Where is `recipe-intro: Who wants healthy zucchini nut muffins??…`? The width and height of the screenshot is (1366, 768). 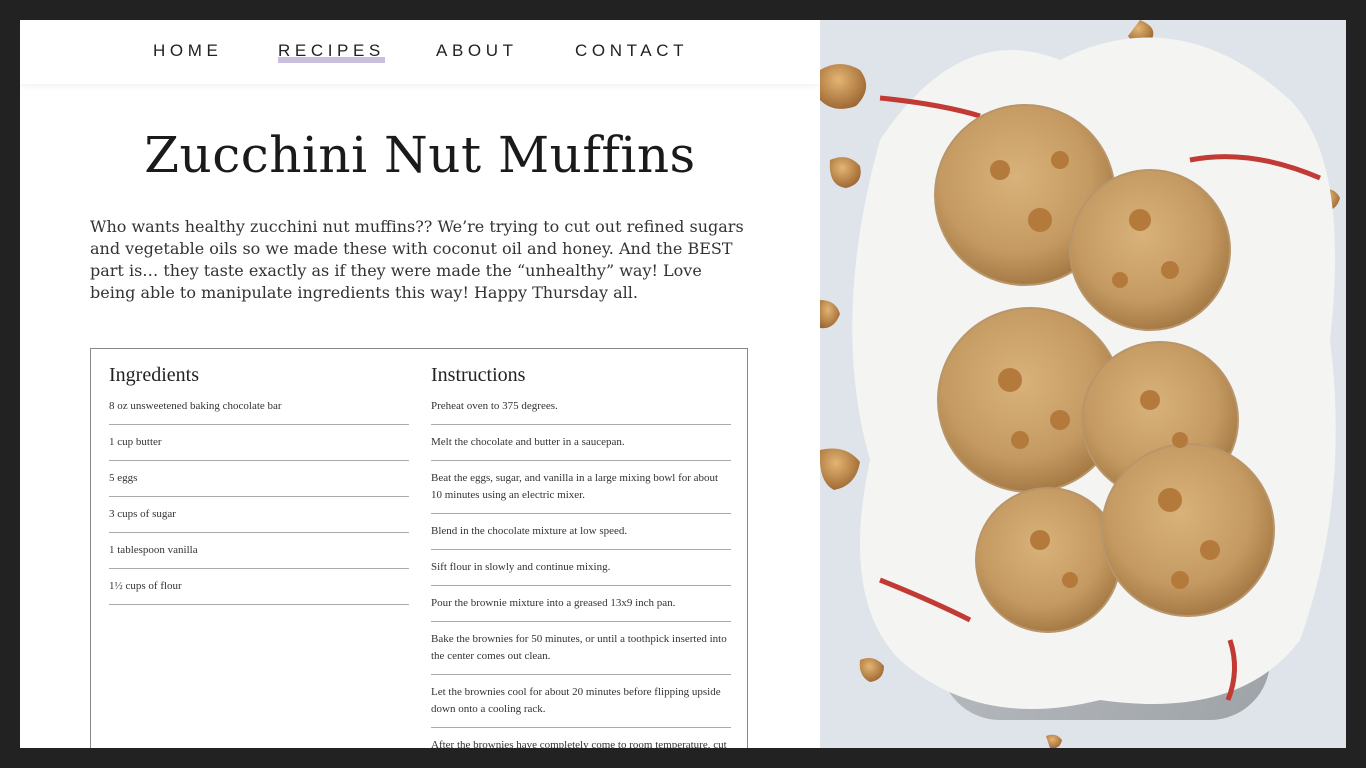 recipe-intro: Who wants healthy zucchini nut muffins??… is located at coordinates (417, 259).